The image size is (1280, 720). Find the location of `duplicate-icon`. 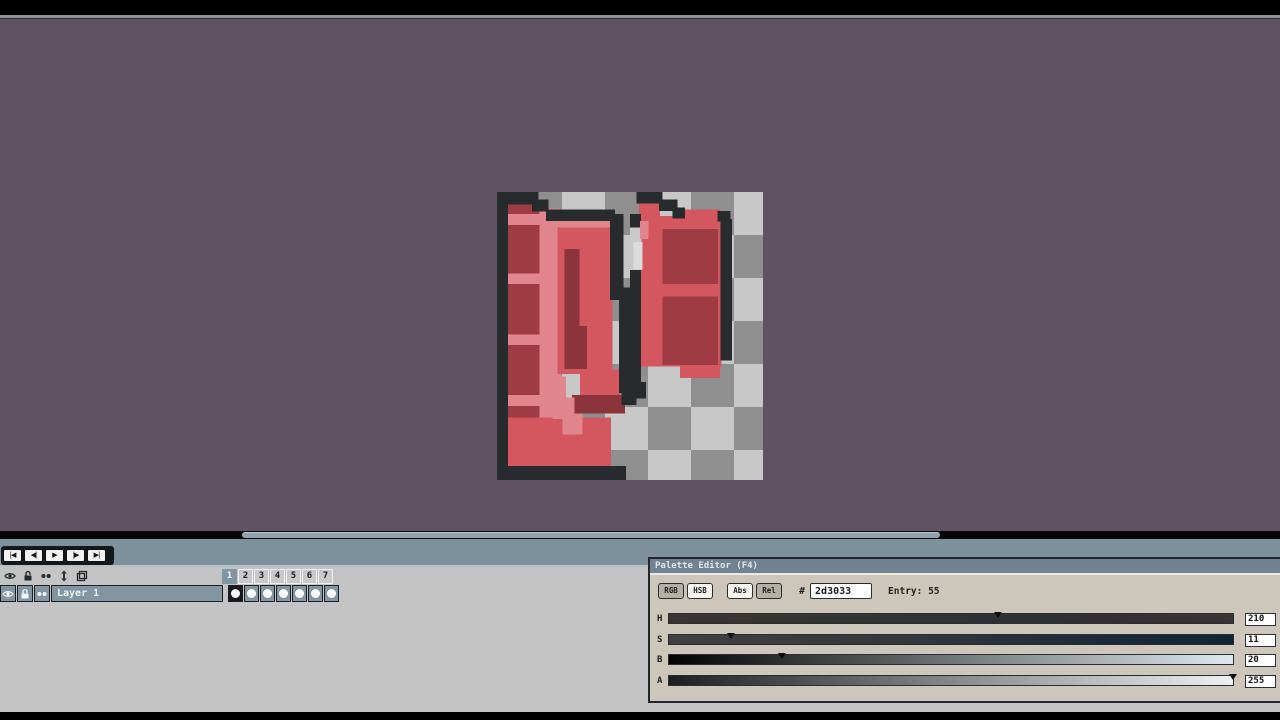

duplicate-icon is located at coordinates (82, 576).